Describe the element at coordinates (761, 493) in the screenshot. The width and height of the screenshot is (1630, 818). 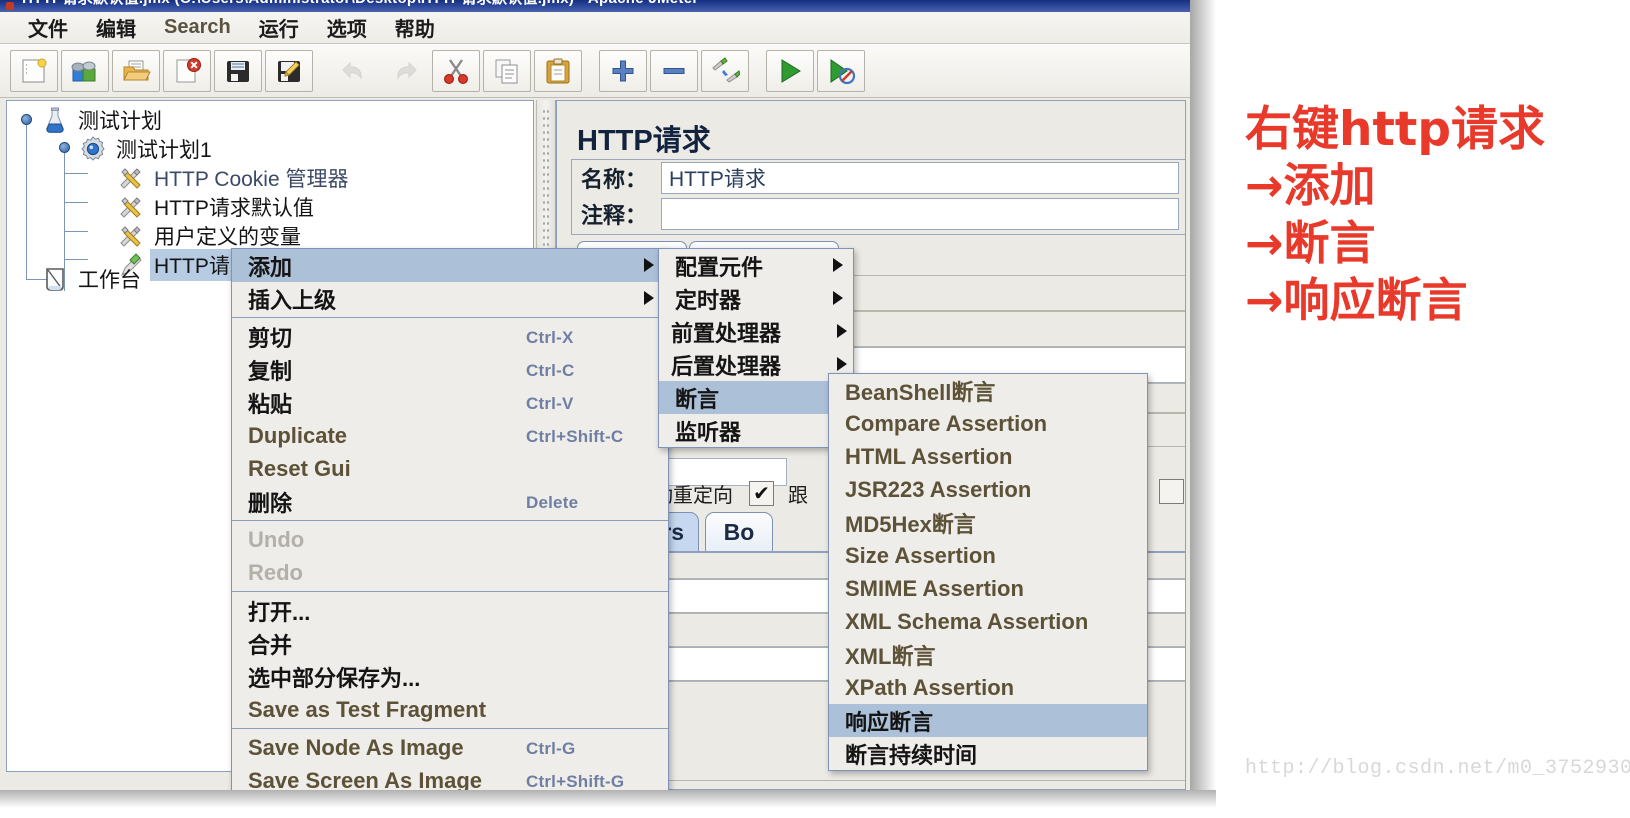
I see `redirect-checkbox: ✔` at that location.